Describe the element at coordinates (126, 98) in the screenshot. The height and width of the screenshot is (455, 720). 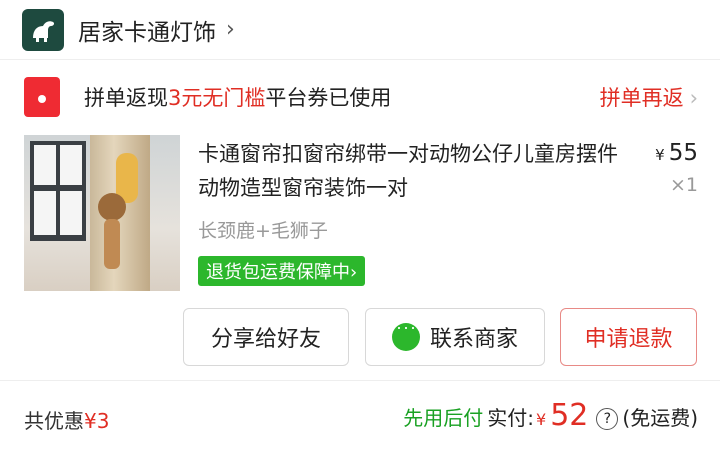
I see `coupon-prefix: 拼单返现` at that location.